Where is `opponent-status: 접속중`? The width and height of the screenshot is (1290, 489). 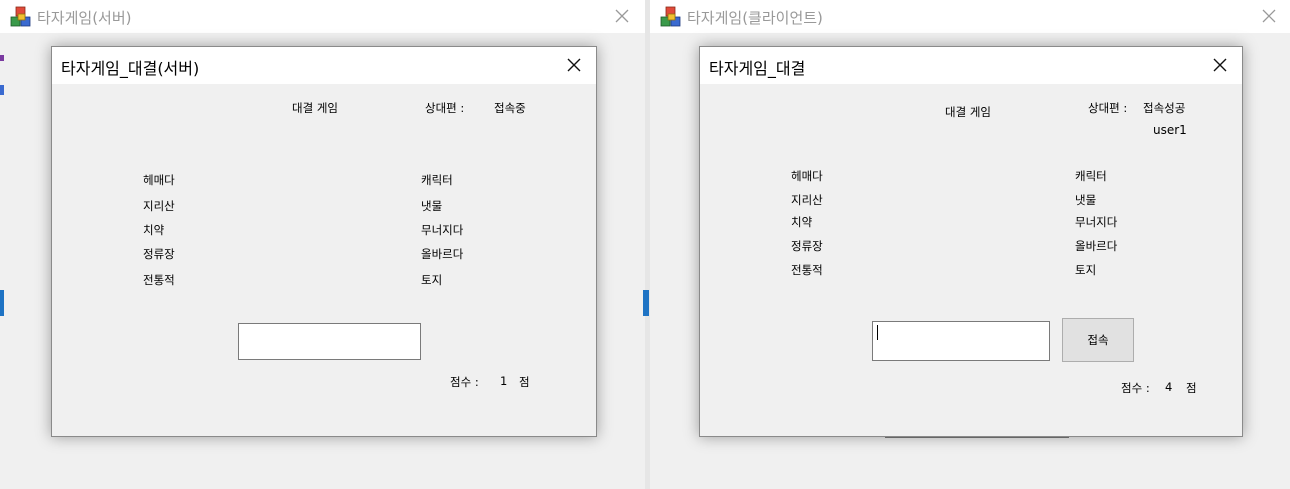
opponent-status: 접속중 is located at coordinates (510, 108).